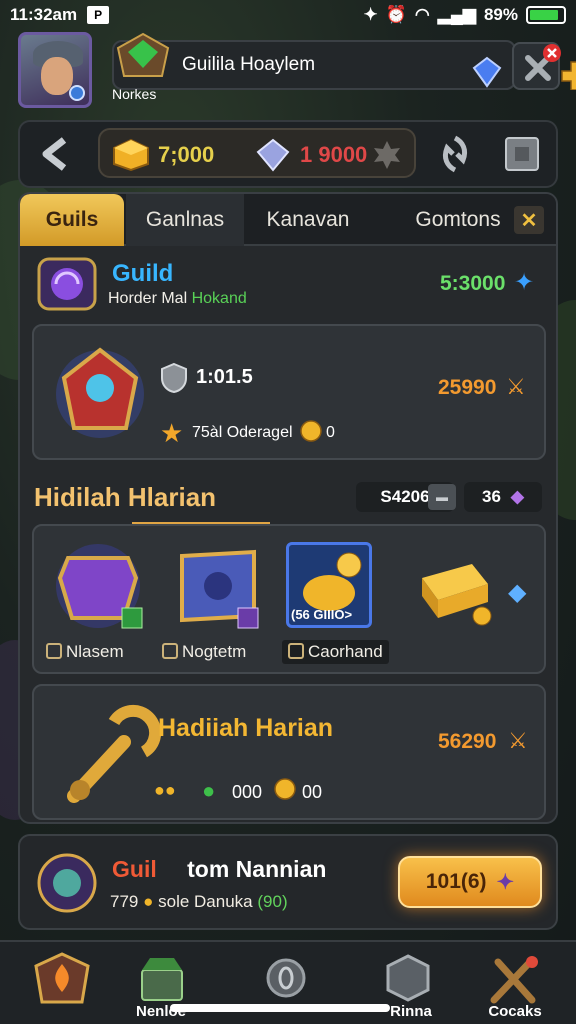 Image resolution: width=576 pixels, height=1024 pixels. I want to click on event-sub-green: (90), so click(272, 901).